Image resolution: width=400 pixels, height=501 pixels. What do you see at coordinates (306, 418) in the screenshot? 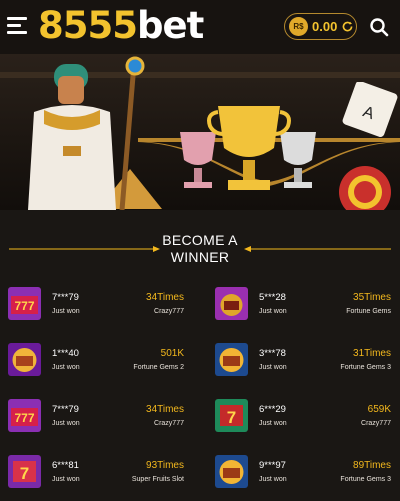
I see `winner-item: 7 6***29 Just won 659K Crazy777` at bounding box center [306, 418].